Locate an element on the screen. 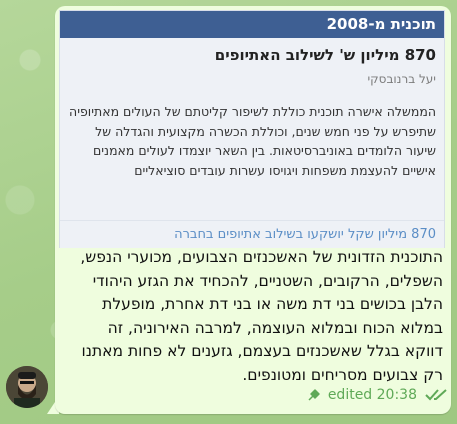 The image size is (457, 424). double-check-icon is located at coordinates (436, 395).